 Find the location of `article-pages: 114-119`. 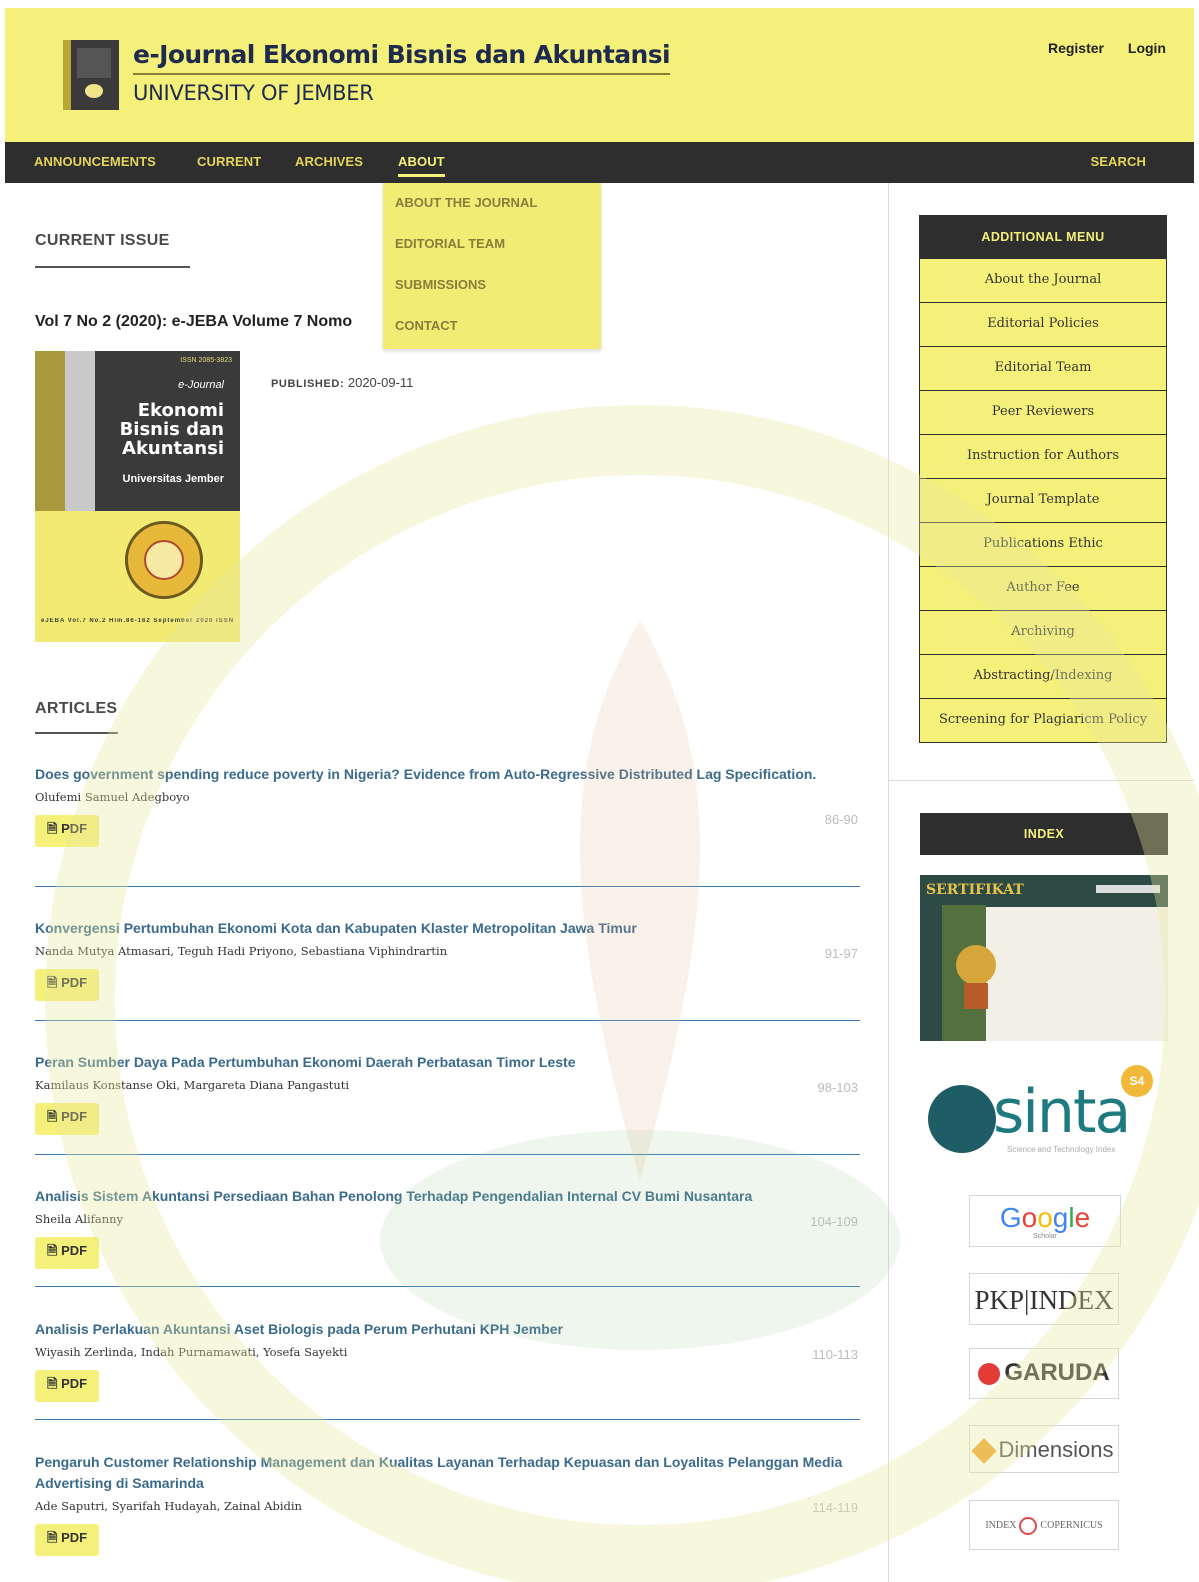

article-pages: 114-119 is located at coordinates (835, 1507).